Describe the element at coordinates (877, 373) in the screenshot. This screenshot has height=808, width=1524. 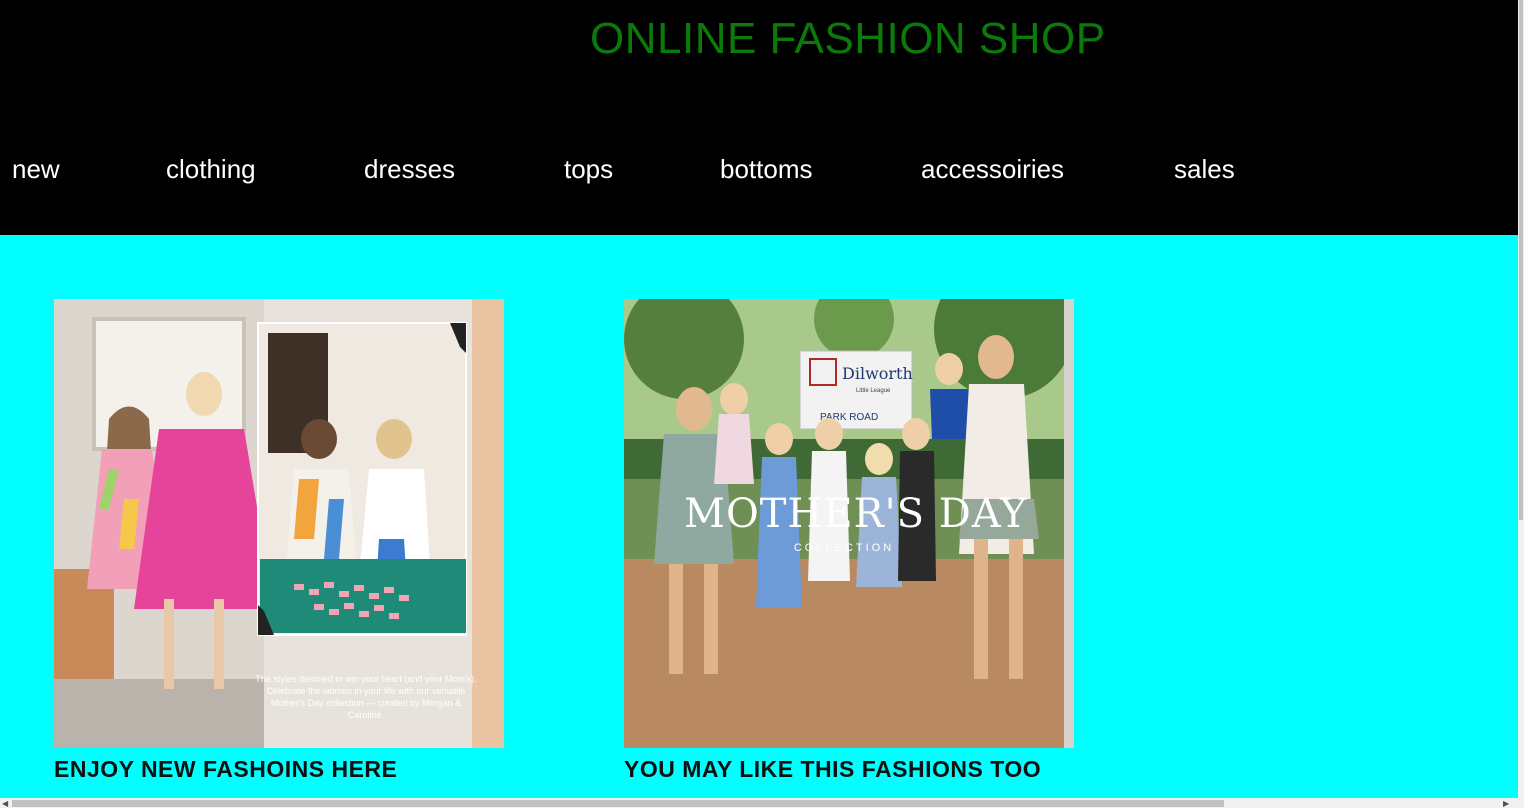
I see `svg-text: Dilworth` at that location.